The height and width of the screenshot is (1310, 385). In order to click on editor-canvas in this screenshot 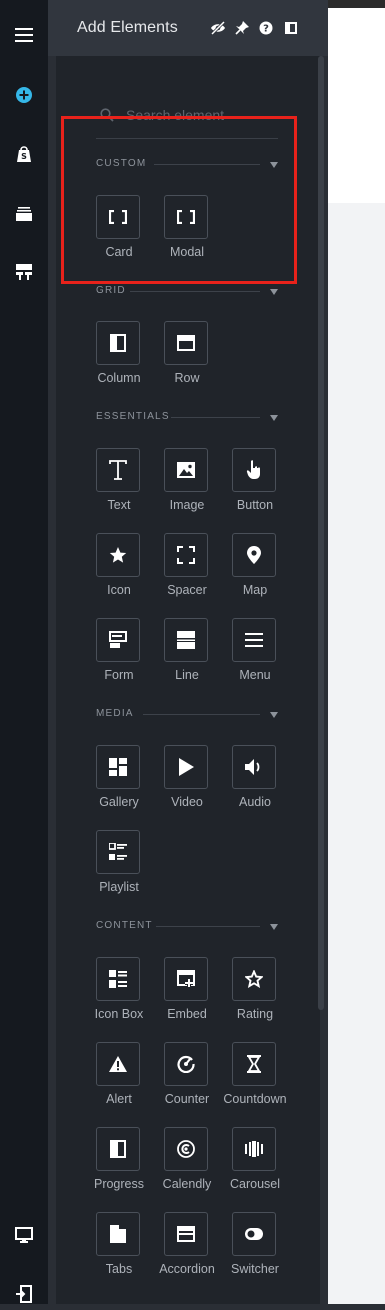, I will do `click(356, 652)`.